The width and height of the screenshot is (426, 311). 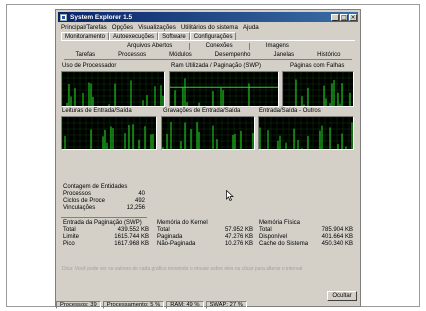 What do you see at coordinates (317, 66) in the screenshot?
I see `page-faults-graph-label: Páginas com Falhas` at bounding box center [317, 66].